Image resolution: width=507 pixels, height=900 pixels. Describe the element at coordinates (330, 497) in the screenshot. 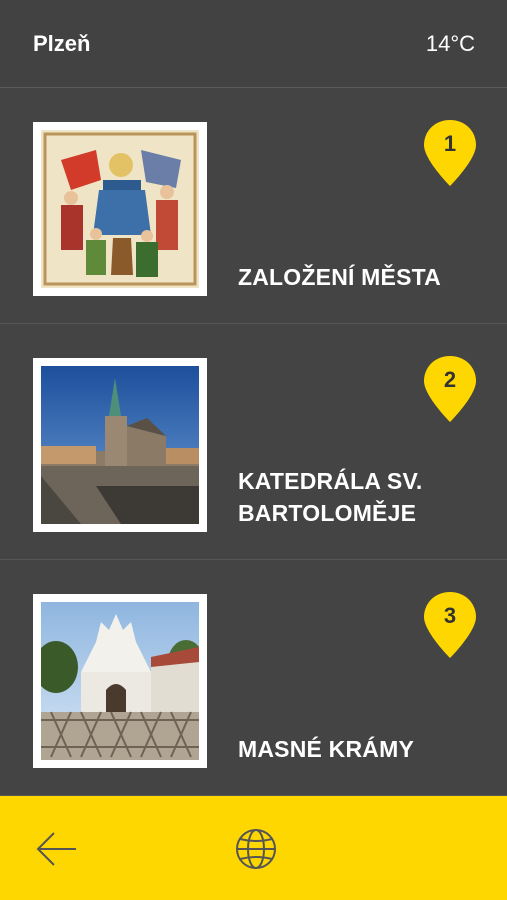

I see `place-title: KATEDRÁLA SV. BARTOLOMĚJE` at that location.